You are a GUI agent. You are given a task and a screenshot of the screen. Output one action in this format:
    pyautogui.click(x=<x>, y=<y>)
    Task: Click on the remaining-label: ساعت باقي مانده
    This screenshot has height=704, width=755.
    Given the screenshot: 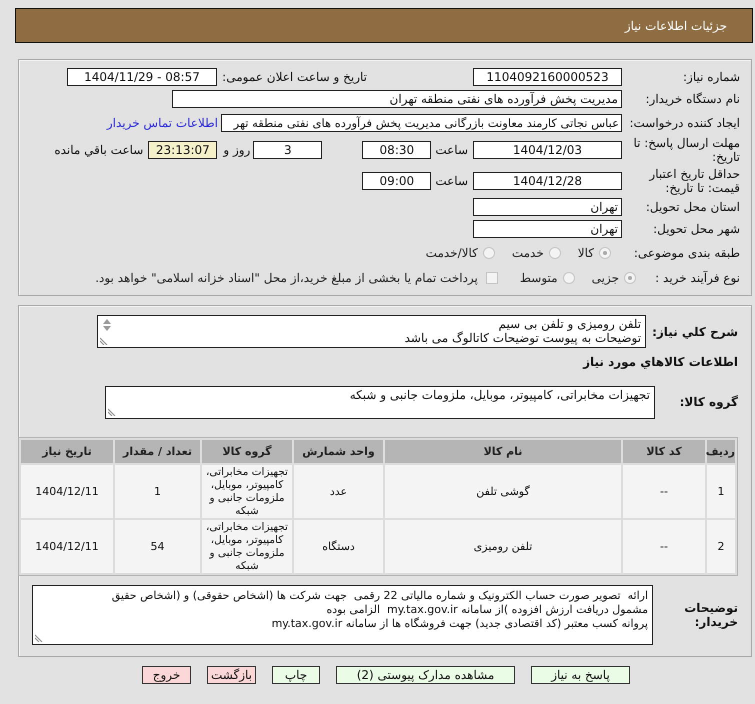 What is the action you would take?
    pyautogui.click(x=99, y=150)
    